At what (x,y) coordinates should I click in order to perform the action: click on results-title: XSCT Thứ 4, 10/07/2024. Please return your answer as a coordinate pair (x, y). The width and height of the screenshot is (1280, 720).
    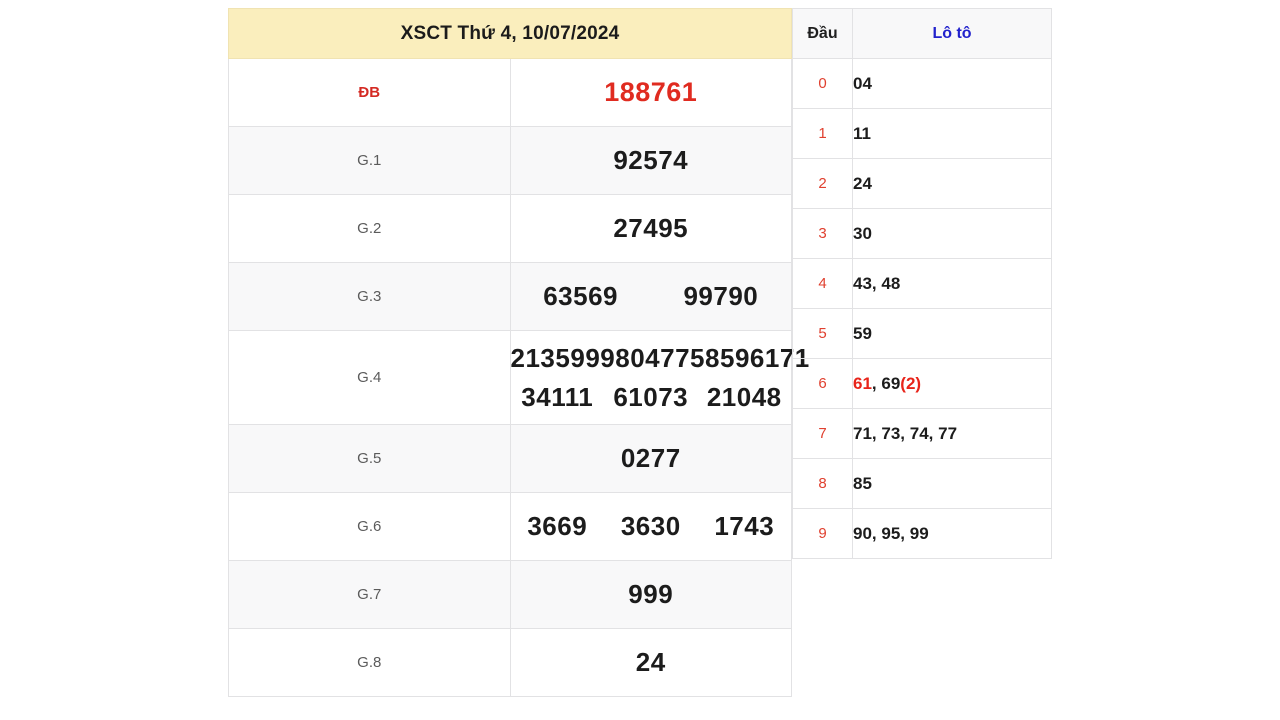
    Looking at the image, I should click on (510, 33).